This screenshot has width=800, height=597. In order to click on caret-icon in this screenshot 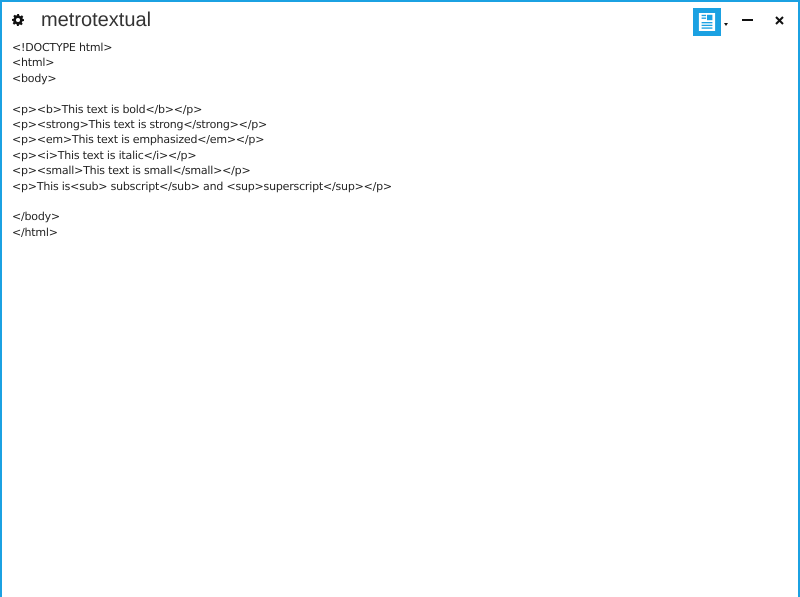, I will do `click(726, 24)`.